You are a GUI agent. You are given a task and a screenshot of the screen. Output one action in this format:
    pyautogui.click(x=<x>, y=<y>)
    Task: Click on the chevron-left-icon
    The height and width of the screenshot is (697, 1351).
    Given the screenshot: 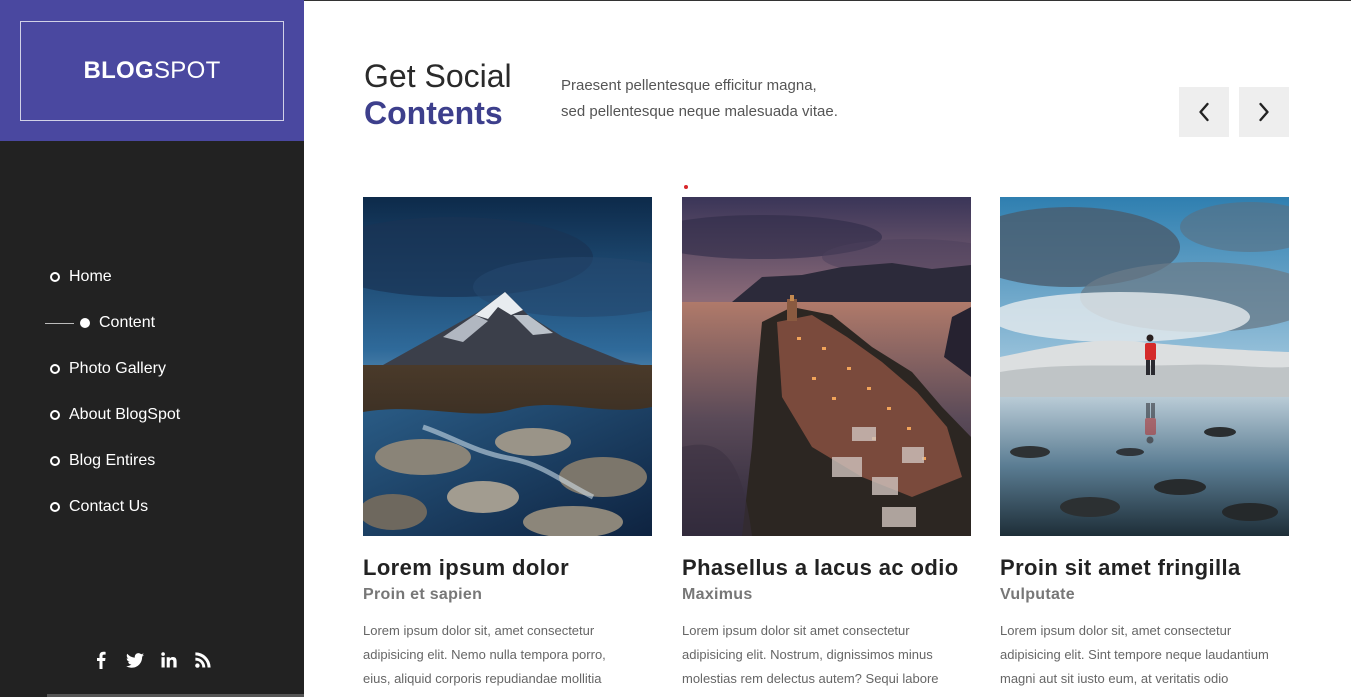 What is the action you would take?
    pyautogui.click(x=1204, y=112)
    